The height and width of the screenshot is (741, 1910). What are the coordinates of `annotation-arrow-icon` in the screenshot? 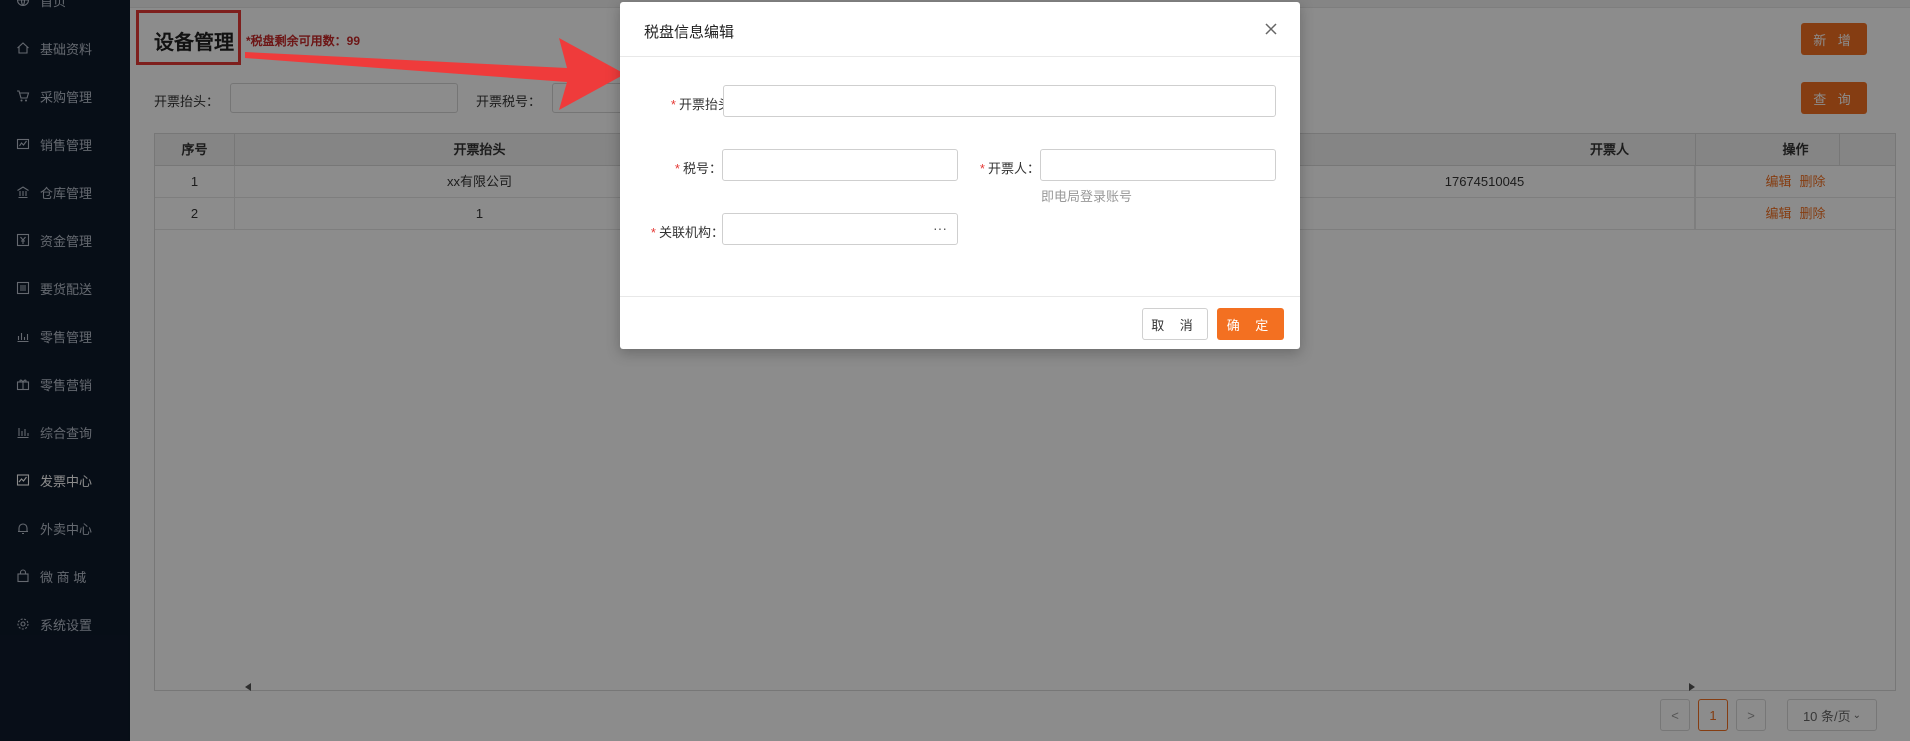 It's located at (435, 74).